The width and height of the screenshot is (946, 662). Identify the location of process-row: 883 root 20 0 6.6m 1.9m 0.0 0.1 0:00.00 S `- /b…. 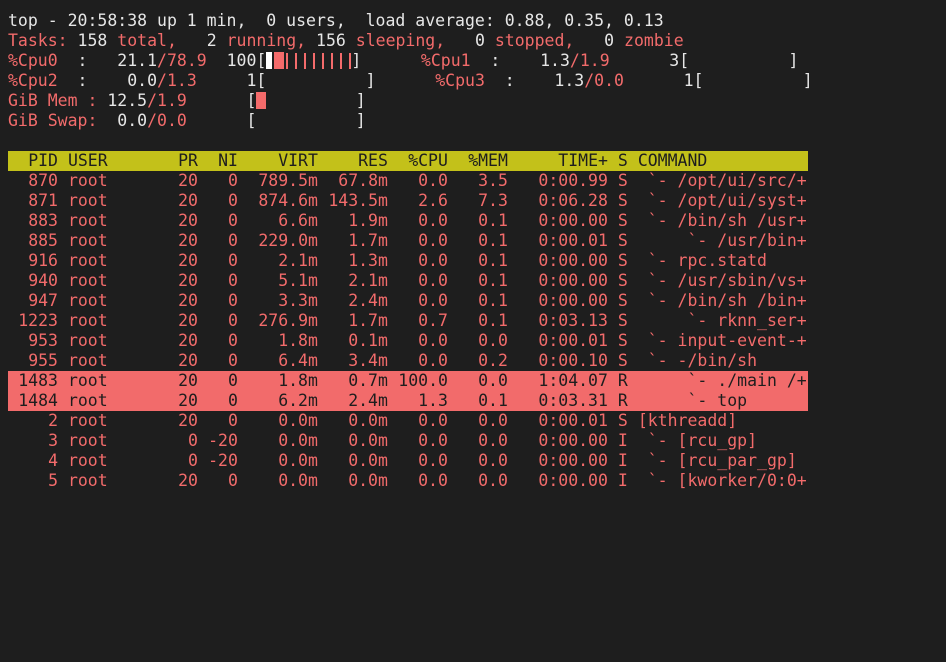
(408, 221).